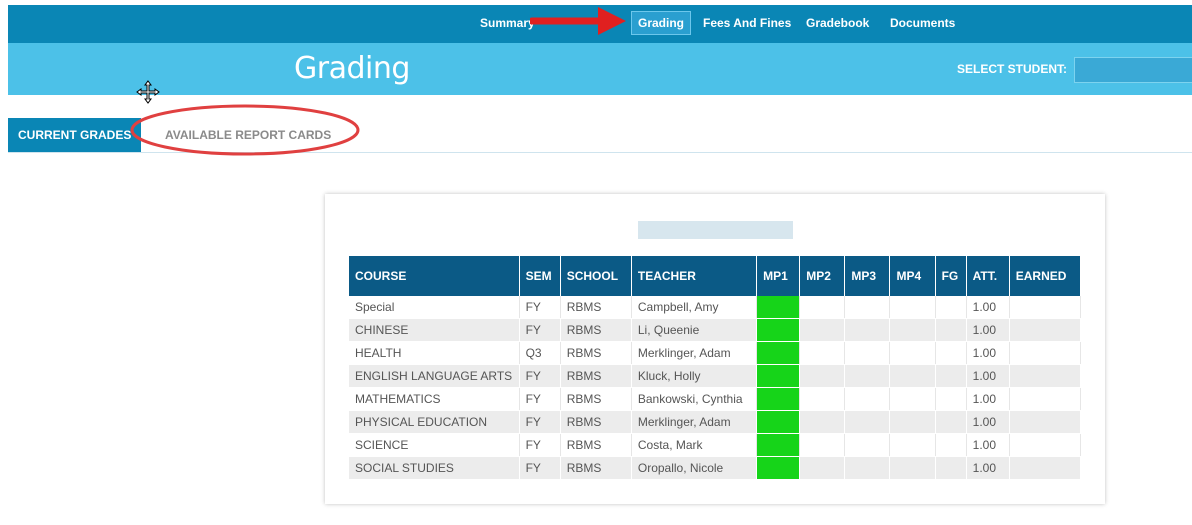 Image resolution: width=1192 pixels, height=525 pixels. What do you see at coordinates (434, 330) in the screenshot?
I see `cell-course: CHINESE` at bounding box center [434, 330].